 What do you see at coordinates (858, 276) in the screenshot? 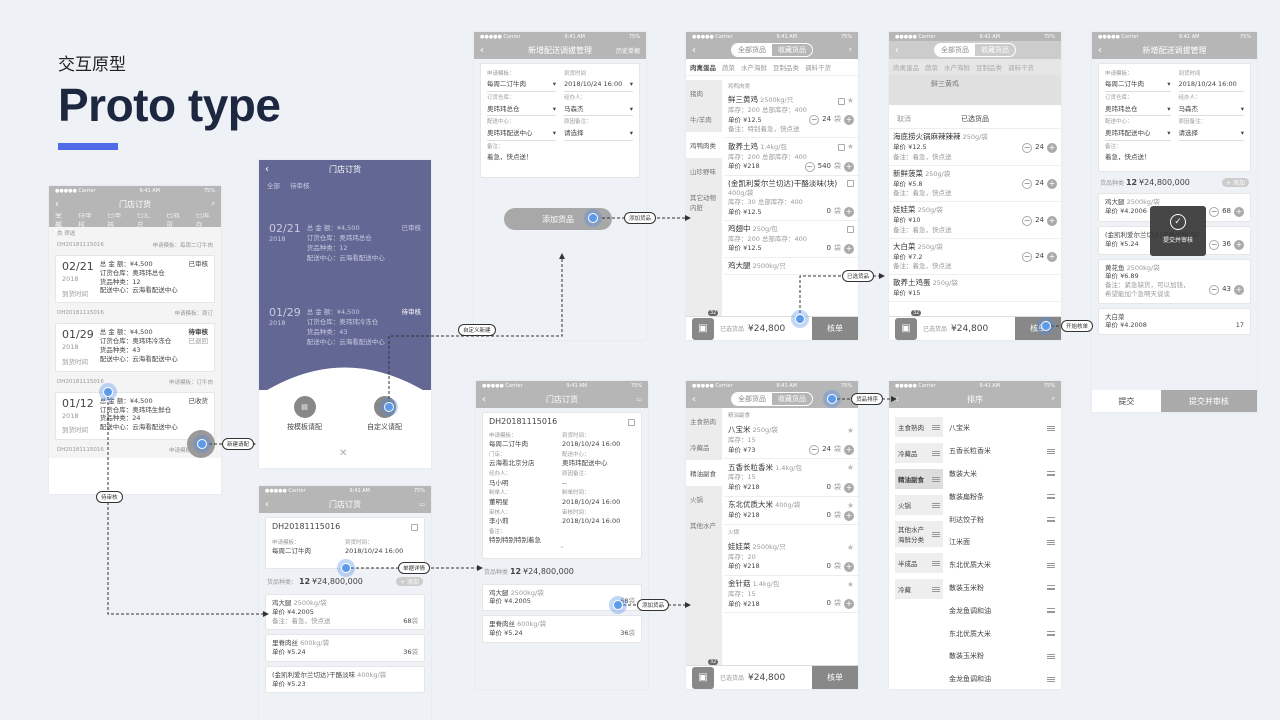
I see `flow-tag: 已选货品` at bounding box center [858, 276].